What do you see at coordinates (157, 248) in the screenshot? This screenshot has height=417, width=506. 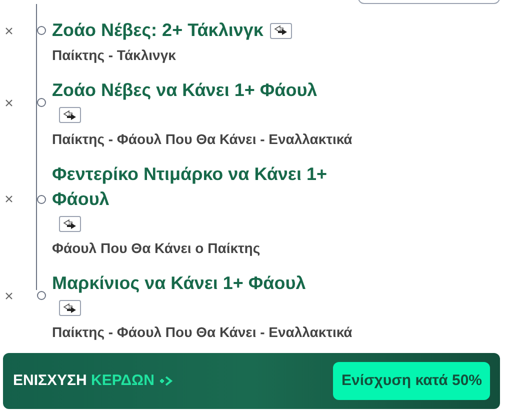 I see `selection-subtitle: Φάουλ Που Θα Κάνει ο Παίκτης` at bounding box center [157, 248].